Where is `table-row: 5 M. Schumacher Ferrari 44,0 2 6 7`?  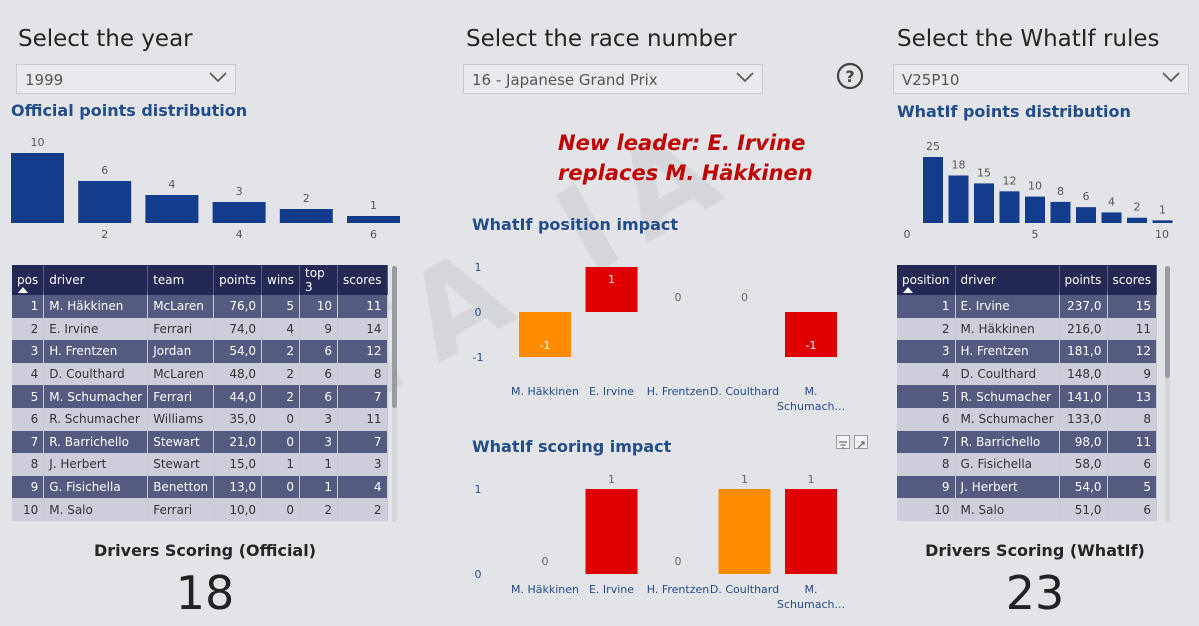 table-row: 5 M. Schumacher Ferrari 44,0 2 6 7 is located at coordinates (200, 396).